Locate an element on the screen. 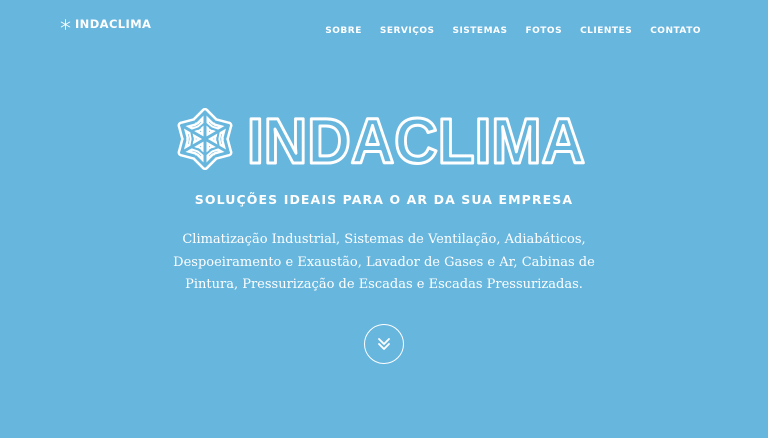  nav-item-servicos: SERVIÇOS is located at coordinates (407, 31).